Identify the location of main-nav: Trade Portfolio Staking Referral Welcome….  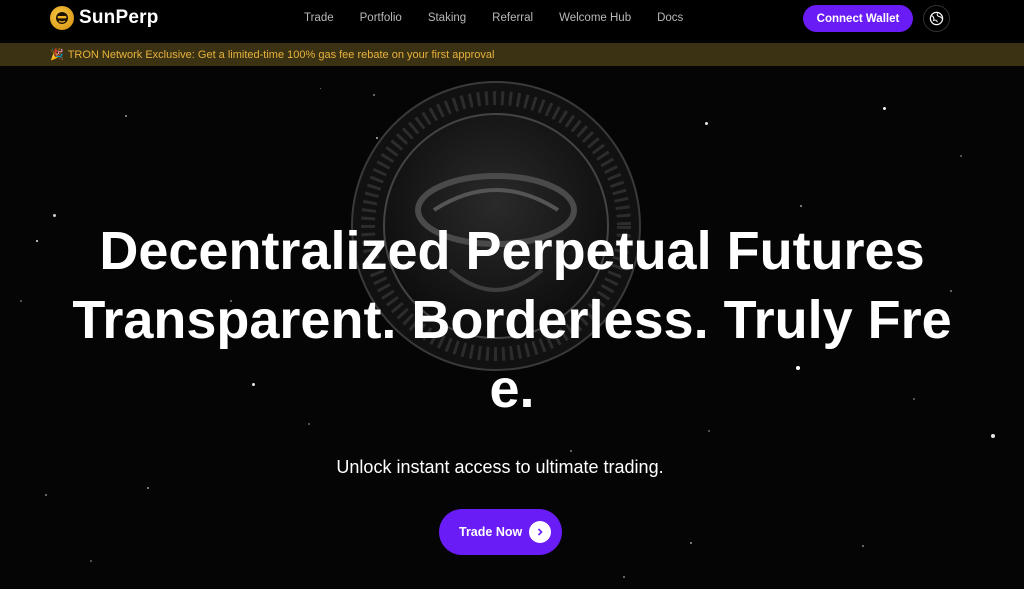
(506, 18).